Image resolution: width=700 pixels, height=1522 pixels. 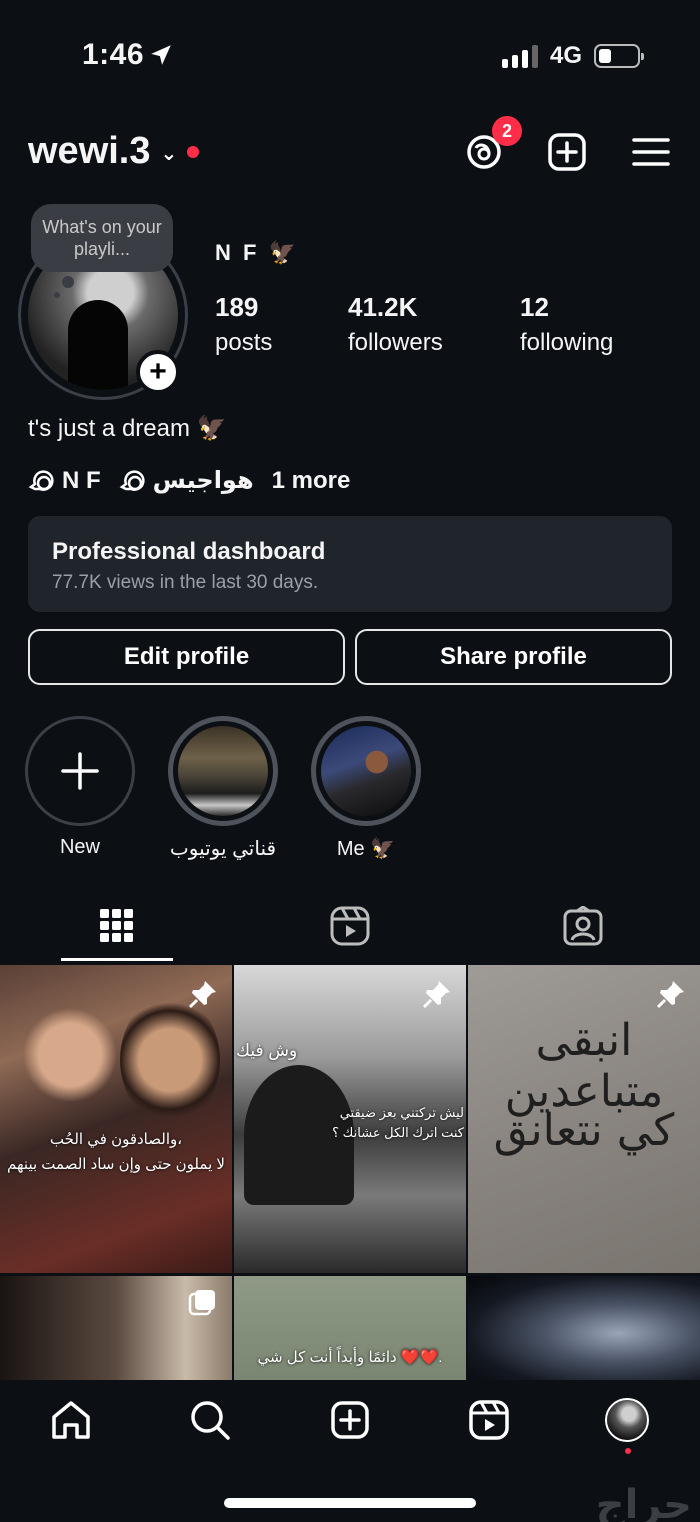 What do you see at coordinates (401, 1112) in the screenshot?
I see `post-caption: ليش تركتني بعز ضيقتي` at bounding box center [401, 1112].